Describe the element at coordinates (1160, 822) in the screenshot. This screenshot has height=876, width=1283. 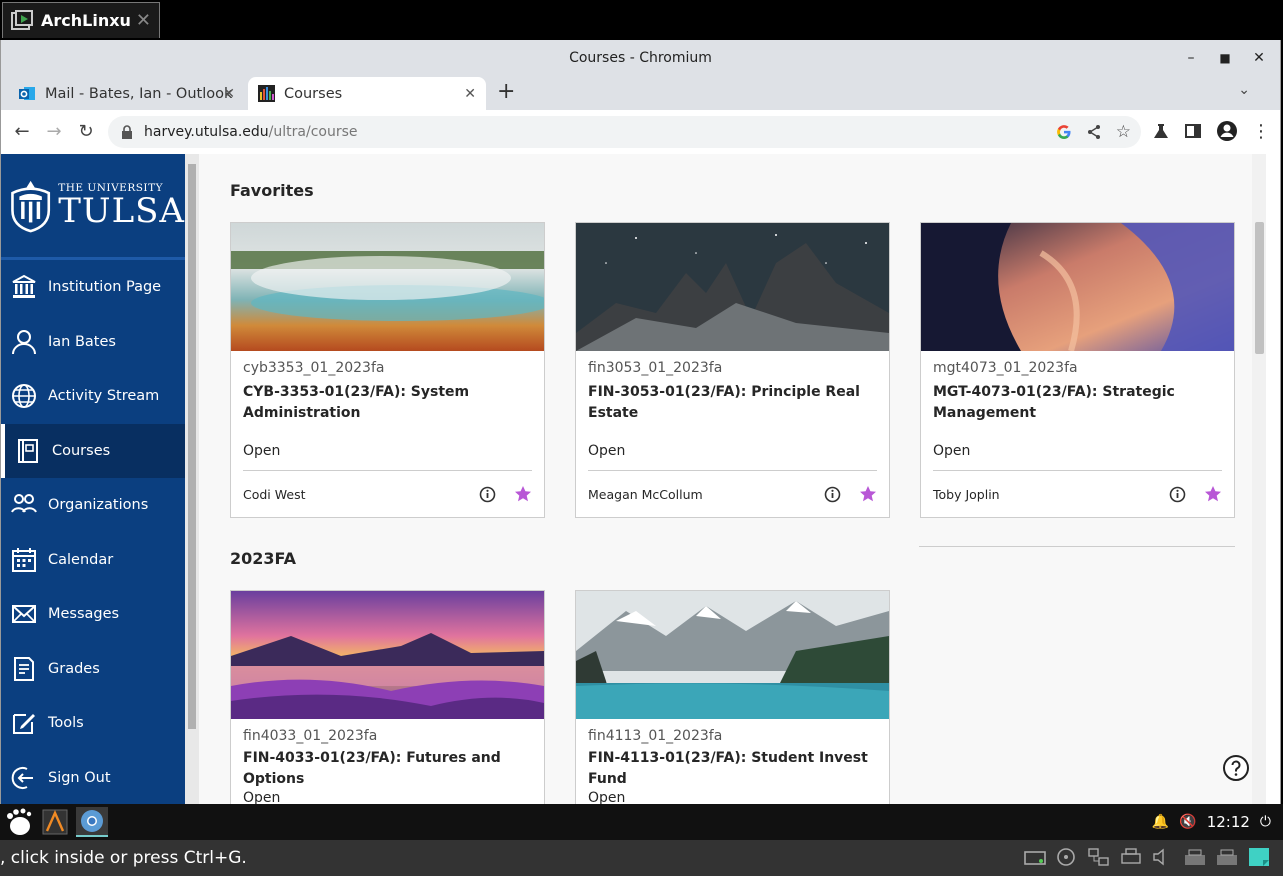
I see `notification-bell-icon: 🔔` at that location.